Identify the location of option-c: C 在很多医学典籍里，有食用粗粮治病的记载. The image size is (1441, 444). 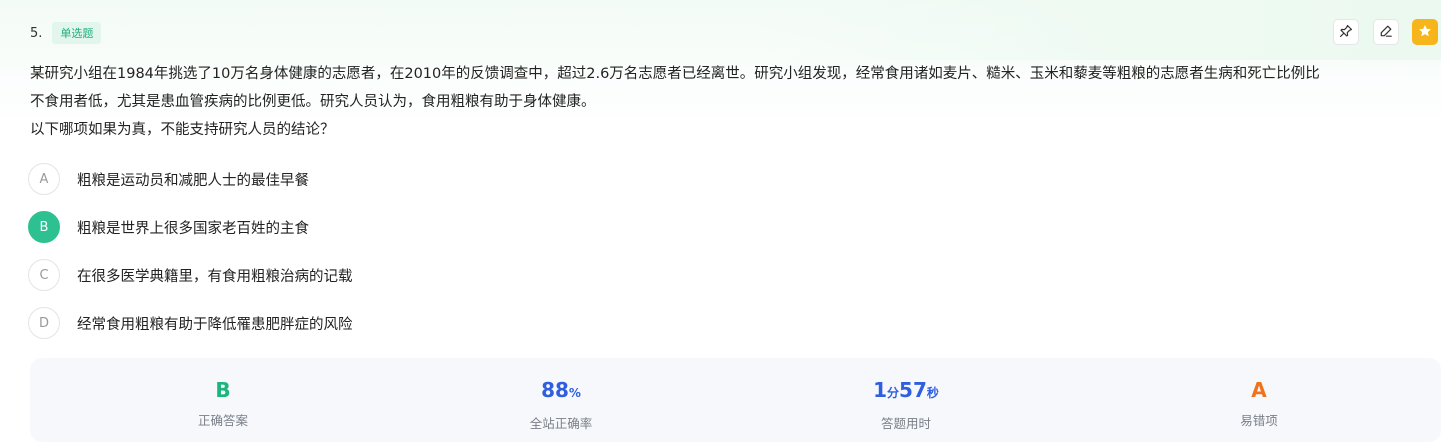
(190, 275).